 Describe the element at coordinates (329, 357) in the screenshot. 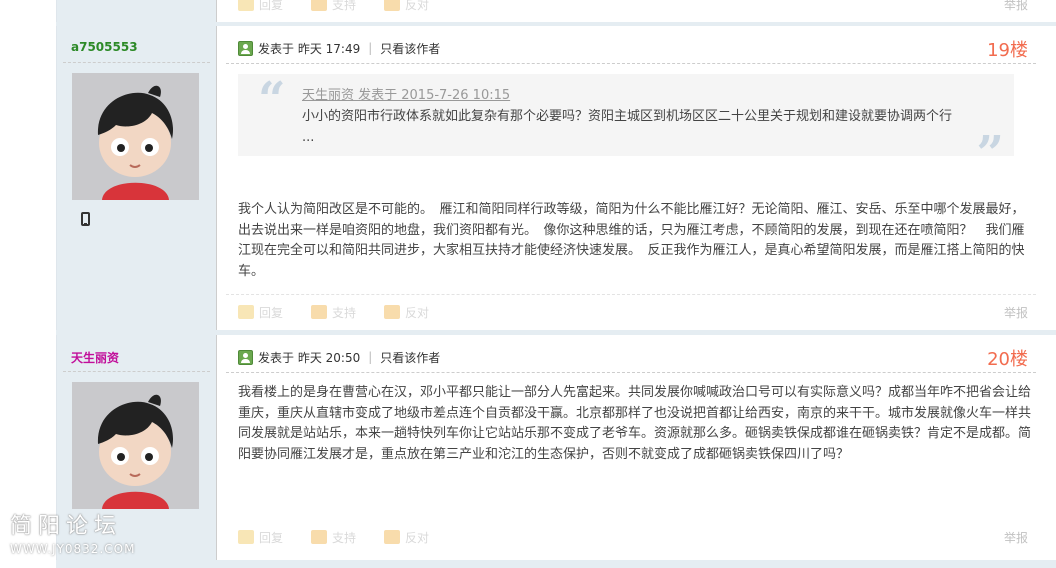

I see `post-time: 昨天 20:50` at that location.